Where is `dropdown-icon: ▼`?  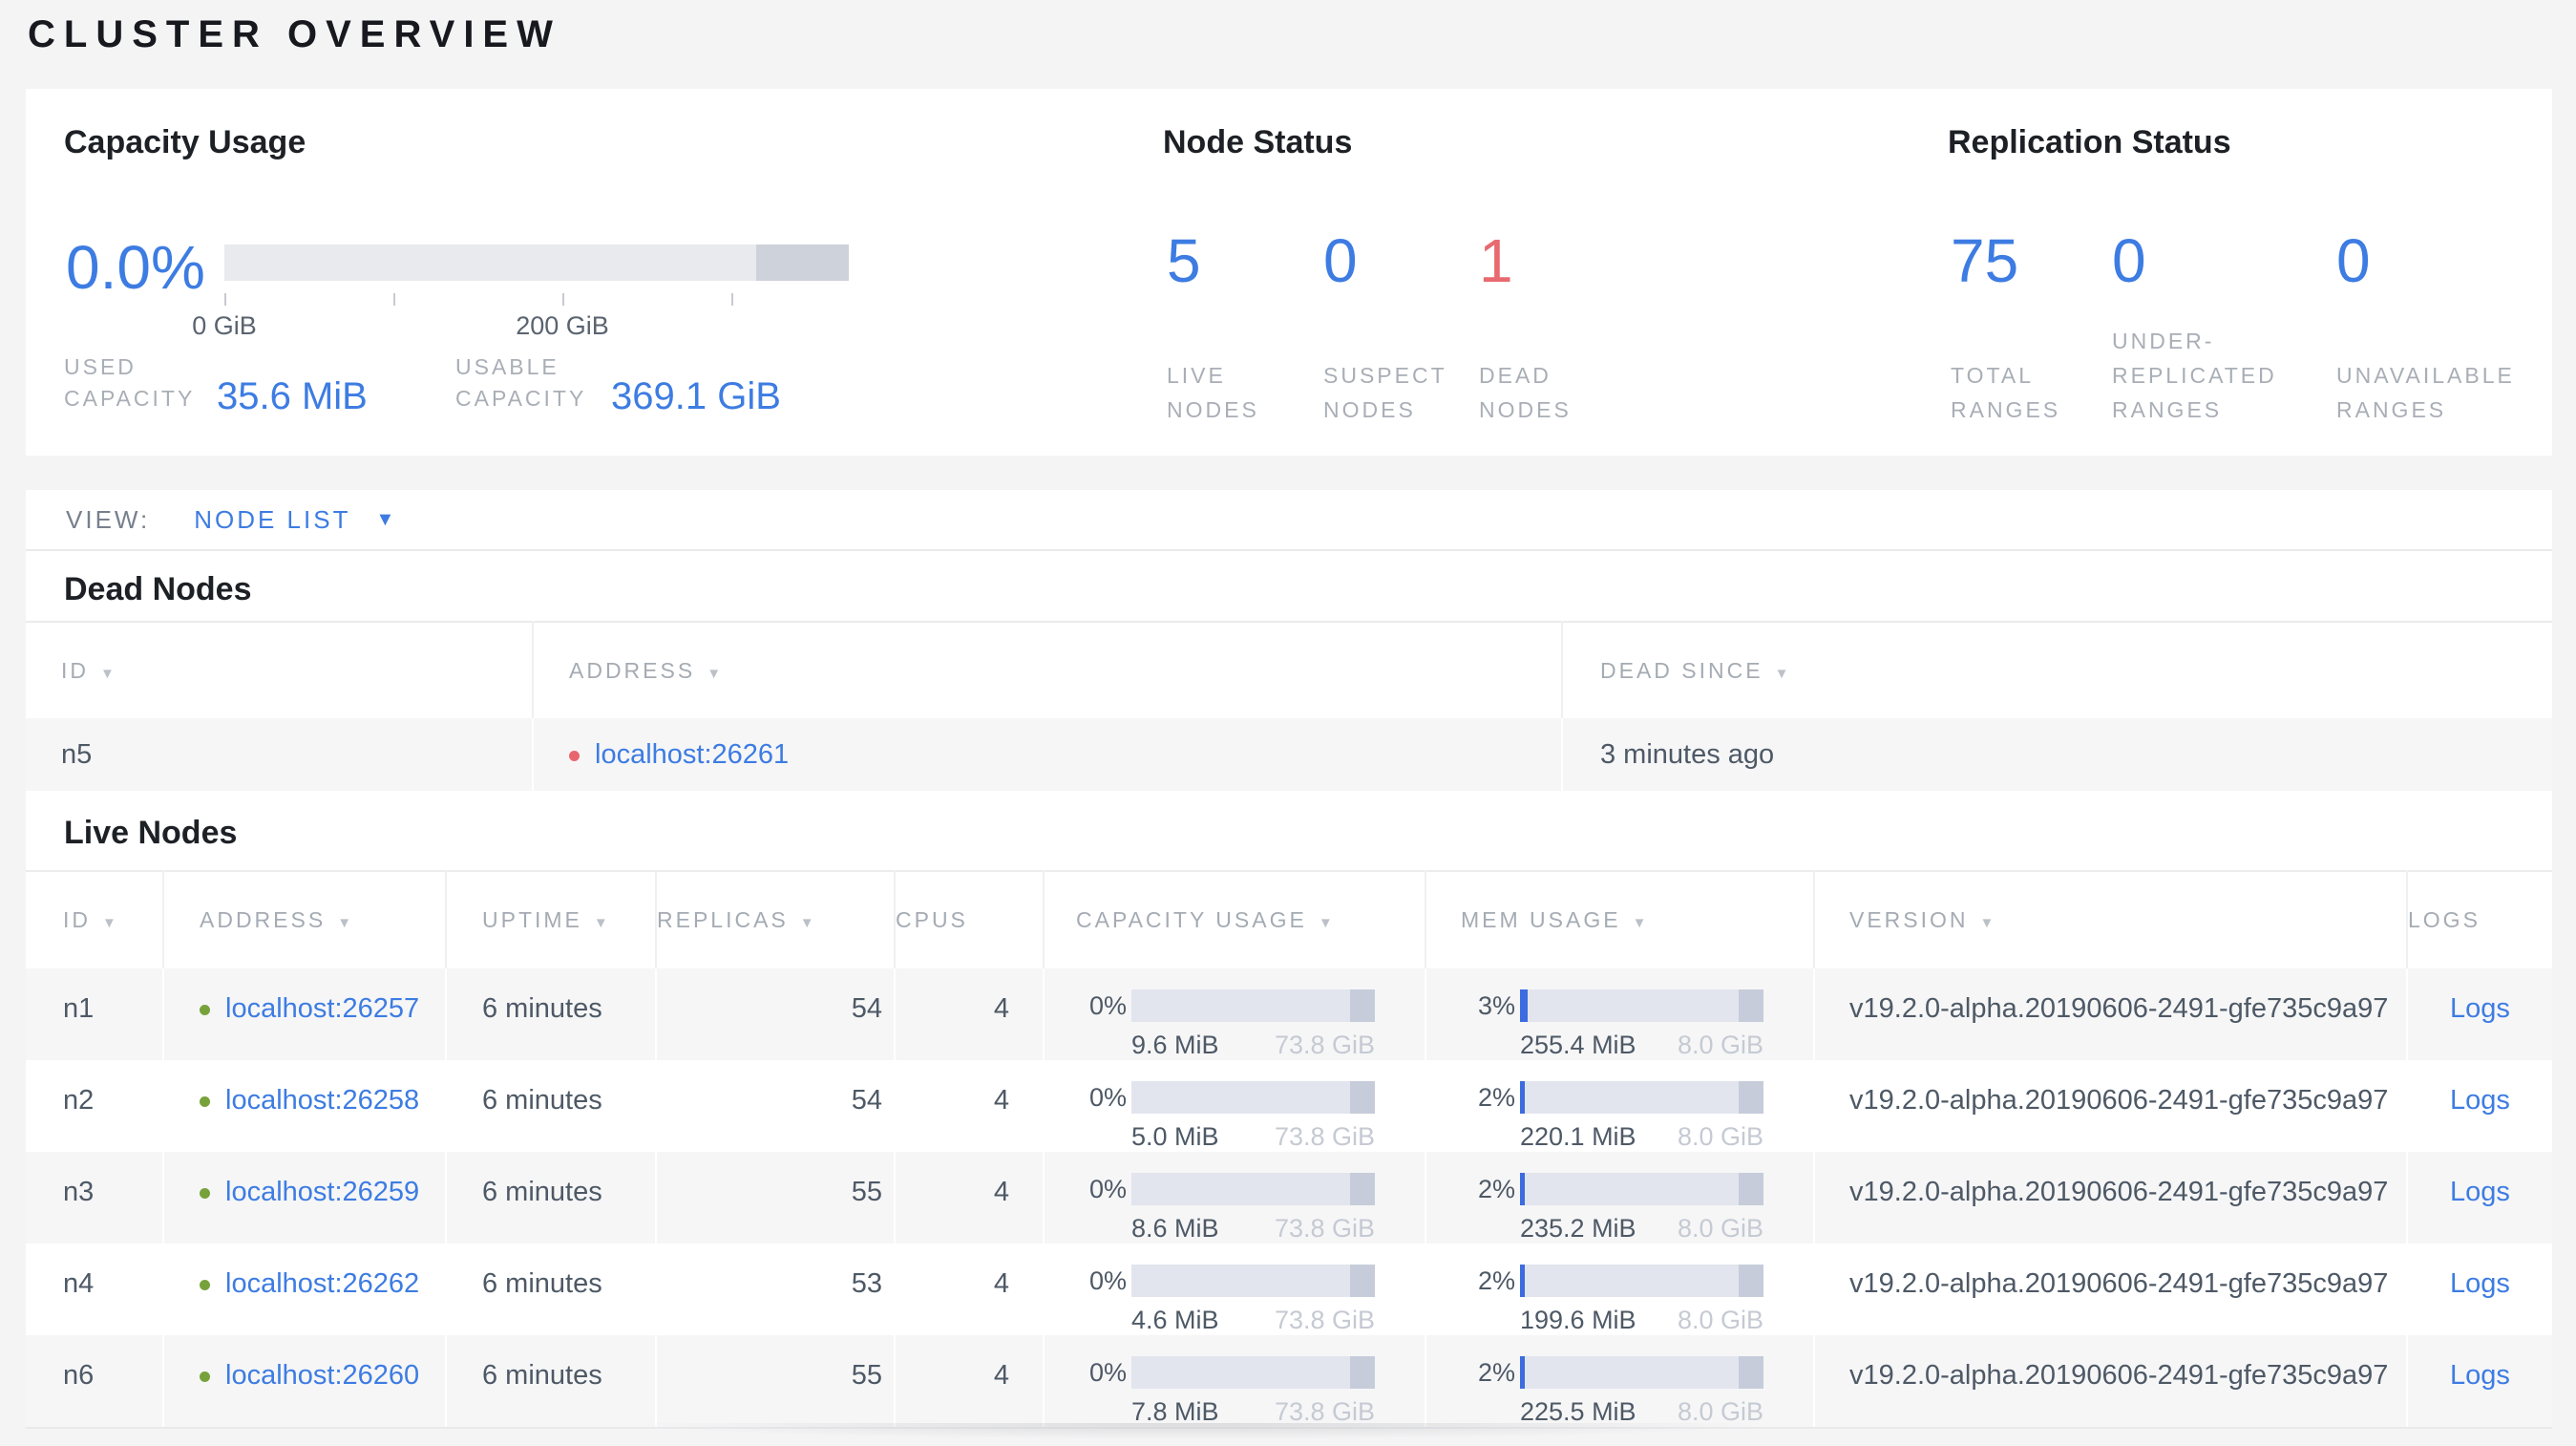
dropdown-icon: ▼ is located at coordinates (384, 520).